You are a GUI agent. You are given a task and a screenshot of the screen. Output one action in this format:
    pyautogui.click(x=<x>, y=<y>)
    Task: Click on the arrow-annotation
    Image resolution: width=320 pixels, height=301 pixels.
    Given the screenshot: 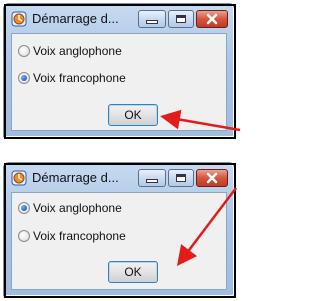 What is the action you would take?
    pyautogui.click(x=200, y=187)
    